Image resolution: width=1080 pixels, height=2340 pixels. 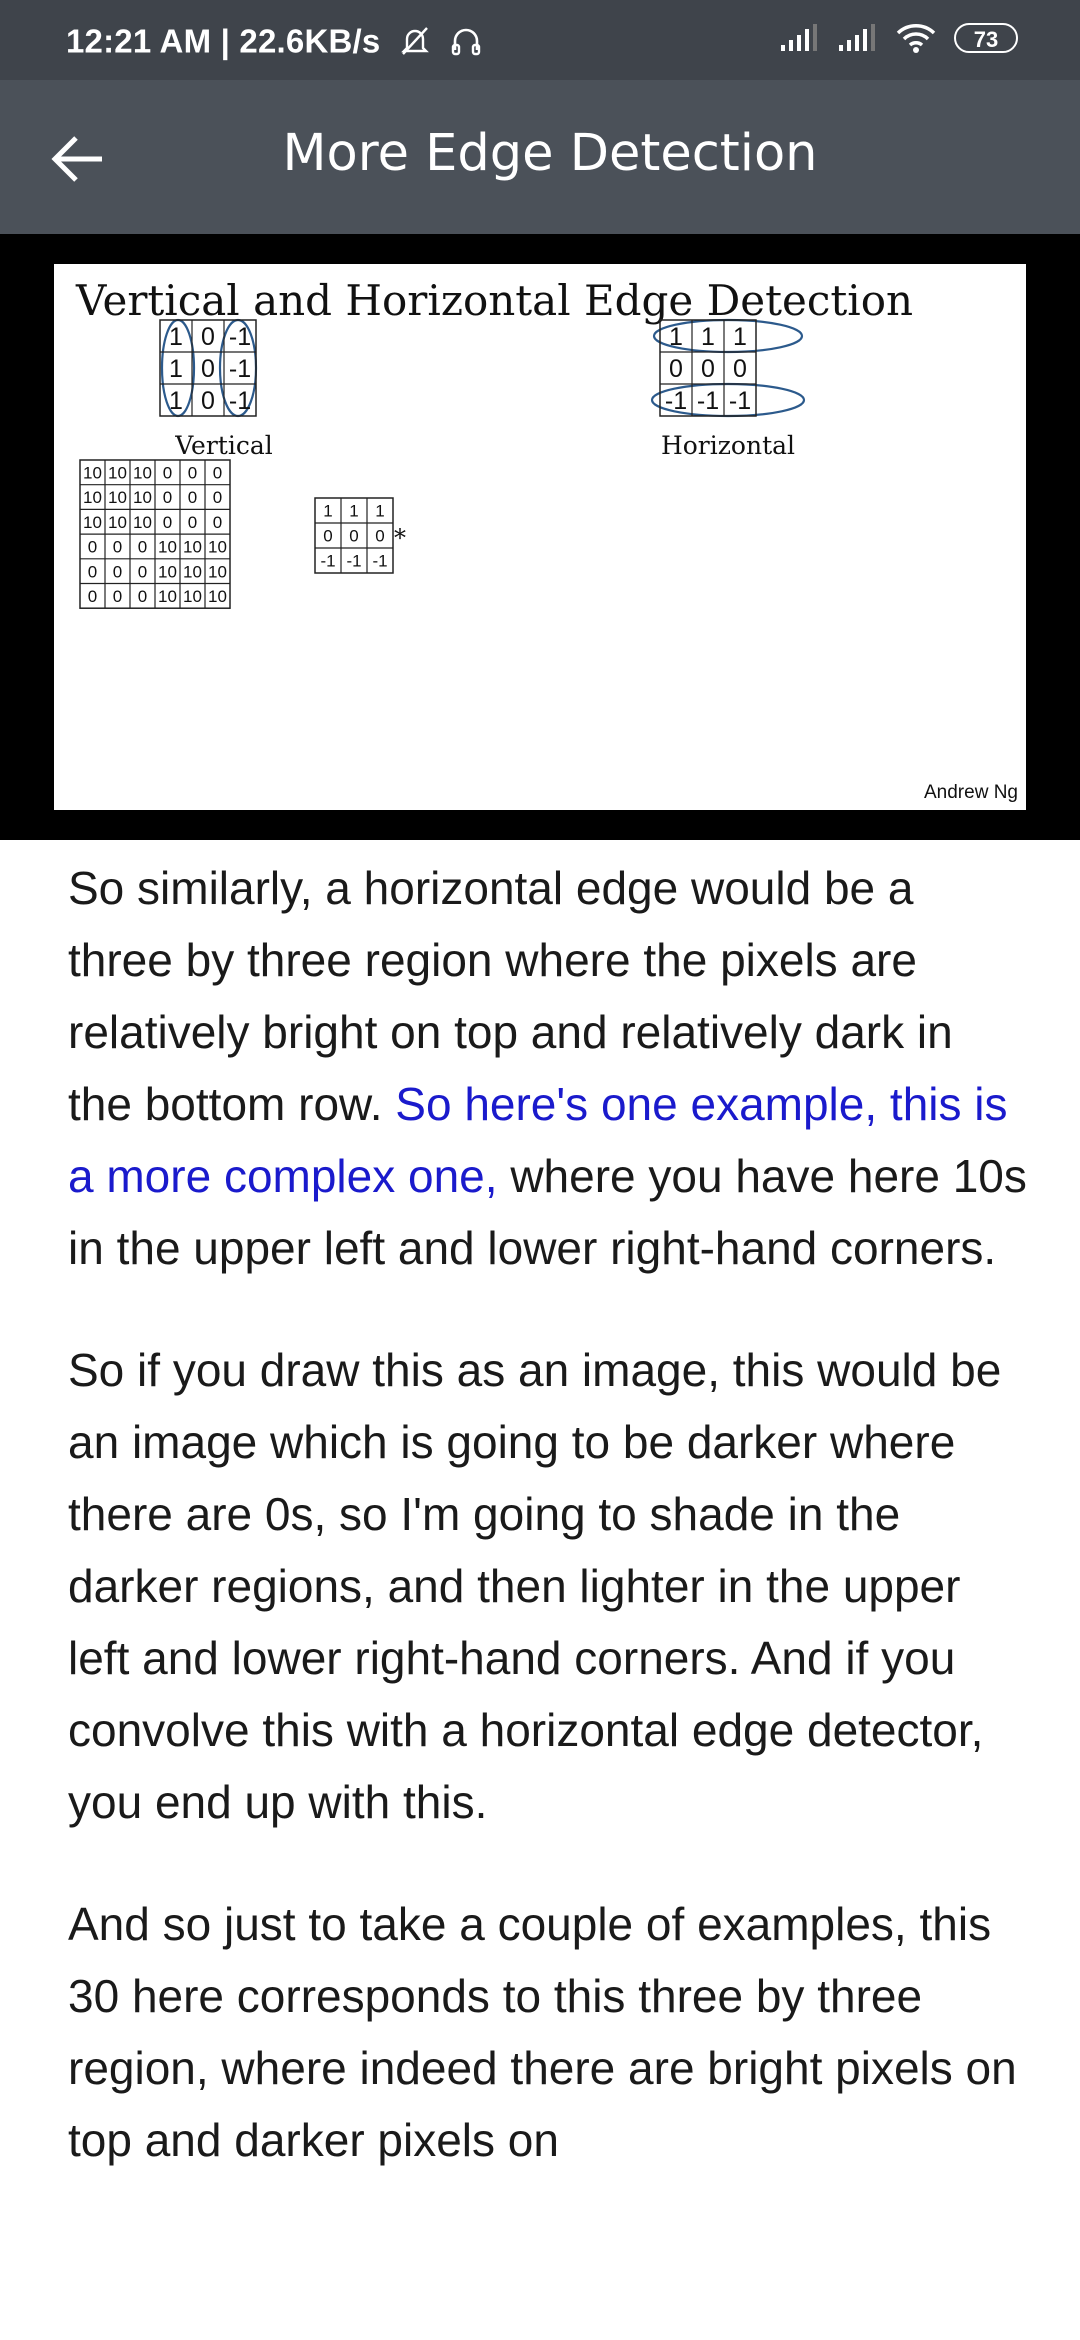 I want to click on battery-indicator: 73, so click(x=986, y=38).